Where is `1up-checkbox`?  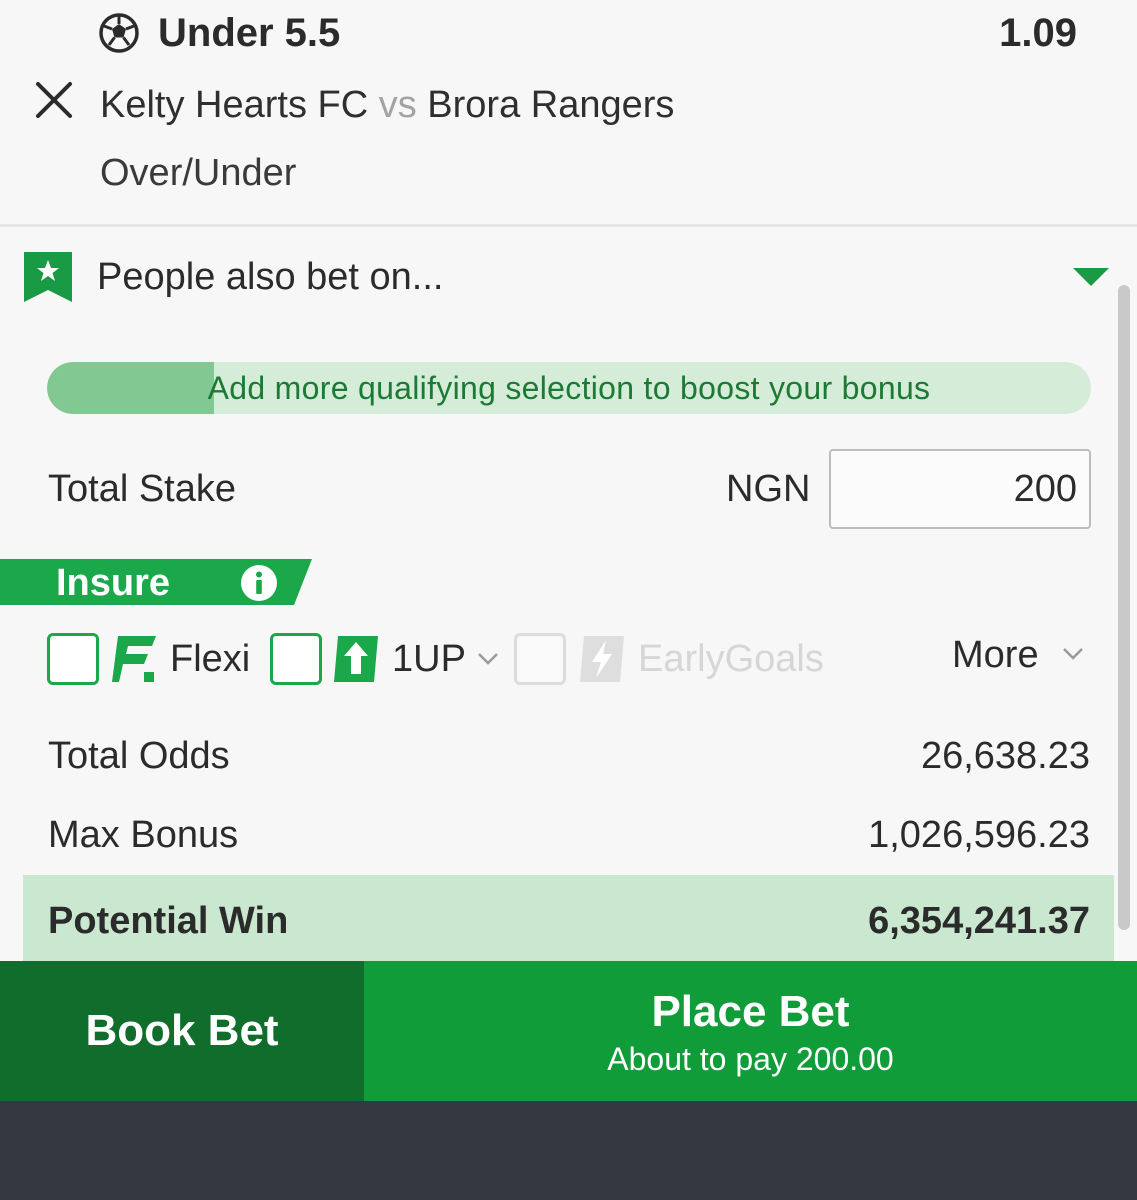
1up-checkbox is located at coordinates (296, 659).